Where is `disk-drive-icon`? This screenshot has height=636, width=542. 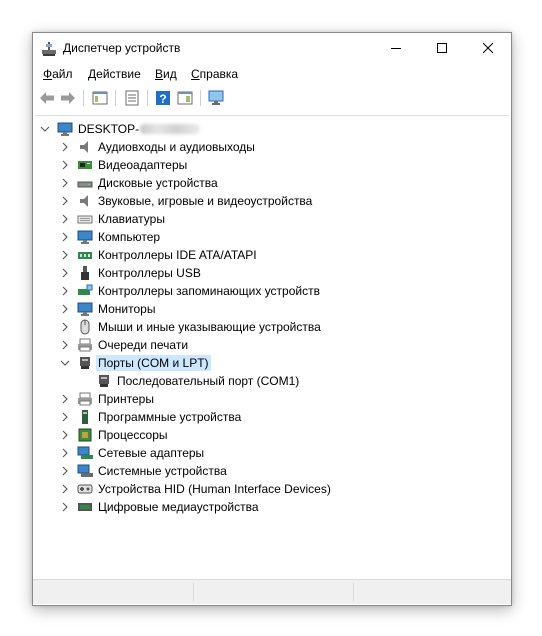
disk-drive-icon is located at coordinates (85, 183).